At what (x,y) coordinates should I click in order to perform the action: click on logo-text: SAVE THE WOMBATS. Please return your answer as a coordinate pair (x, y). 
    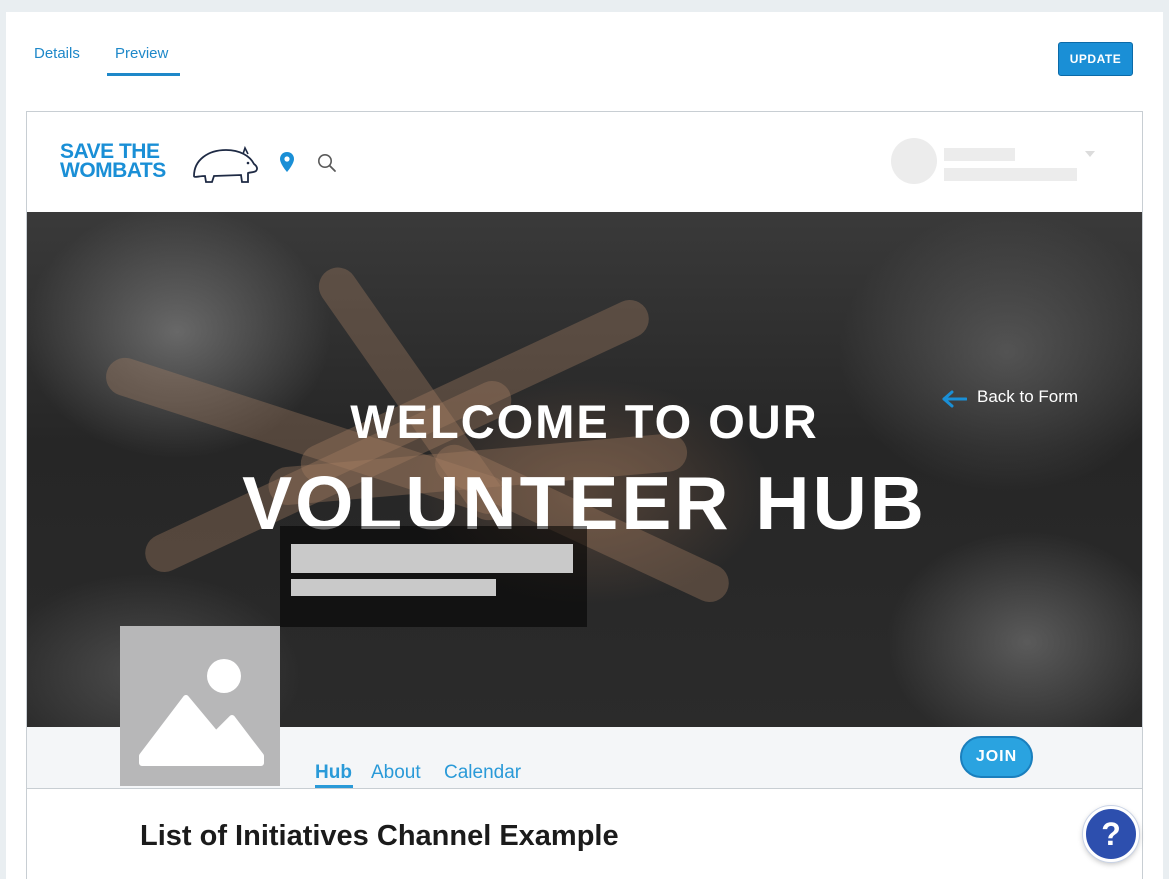
    Looking at the image, I should click on (113, 161).